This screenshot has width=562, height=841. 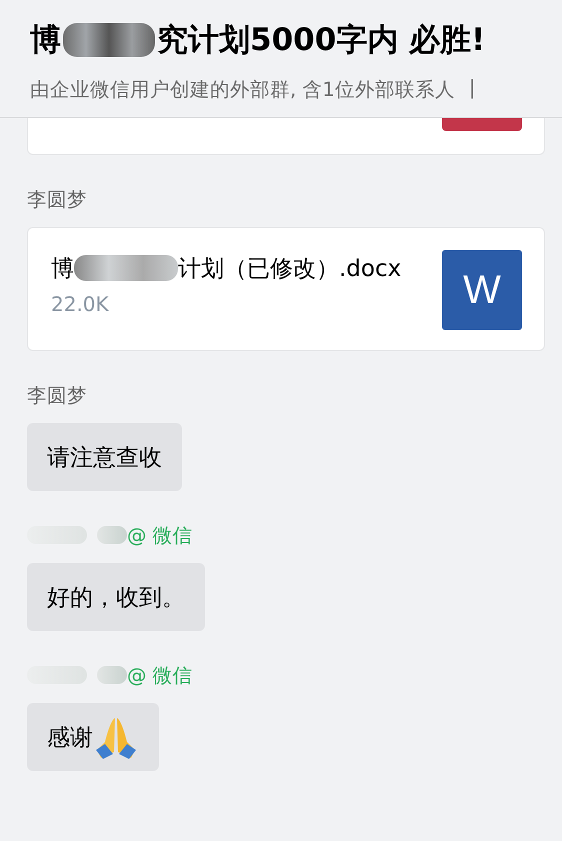 I want to click on word-file-icon: W, so click(x=482, y=290).